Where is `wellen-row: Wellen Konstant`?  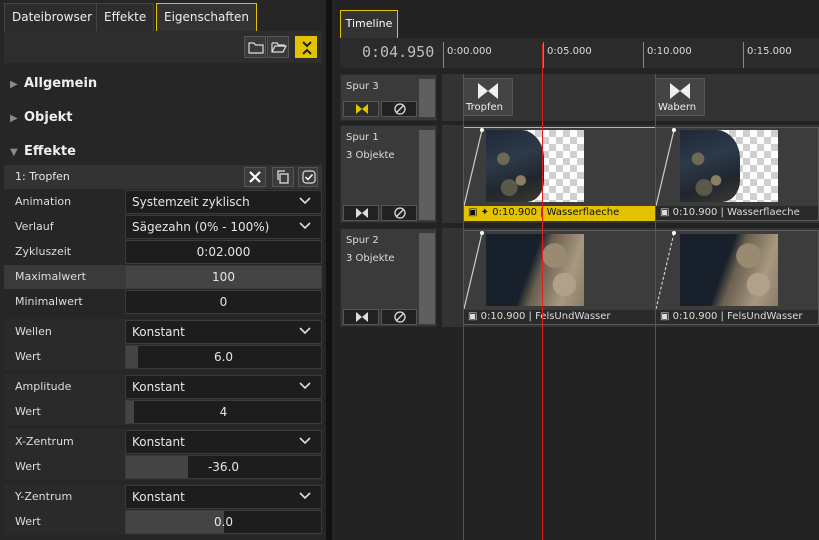
wellen-row: Wellen Konstant is located at coordinates (163, 332).